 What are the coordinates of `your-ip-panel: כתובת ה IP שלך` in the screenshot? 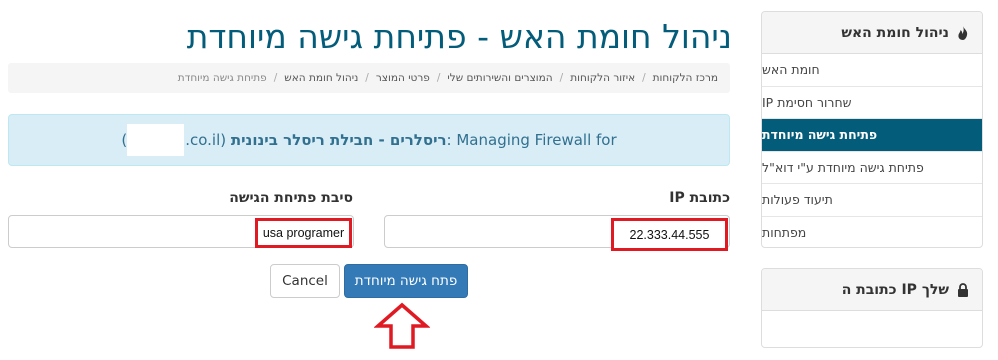 It's located at (872, 308).